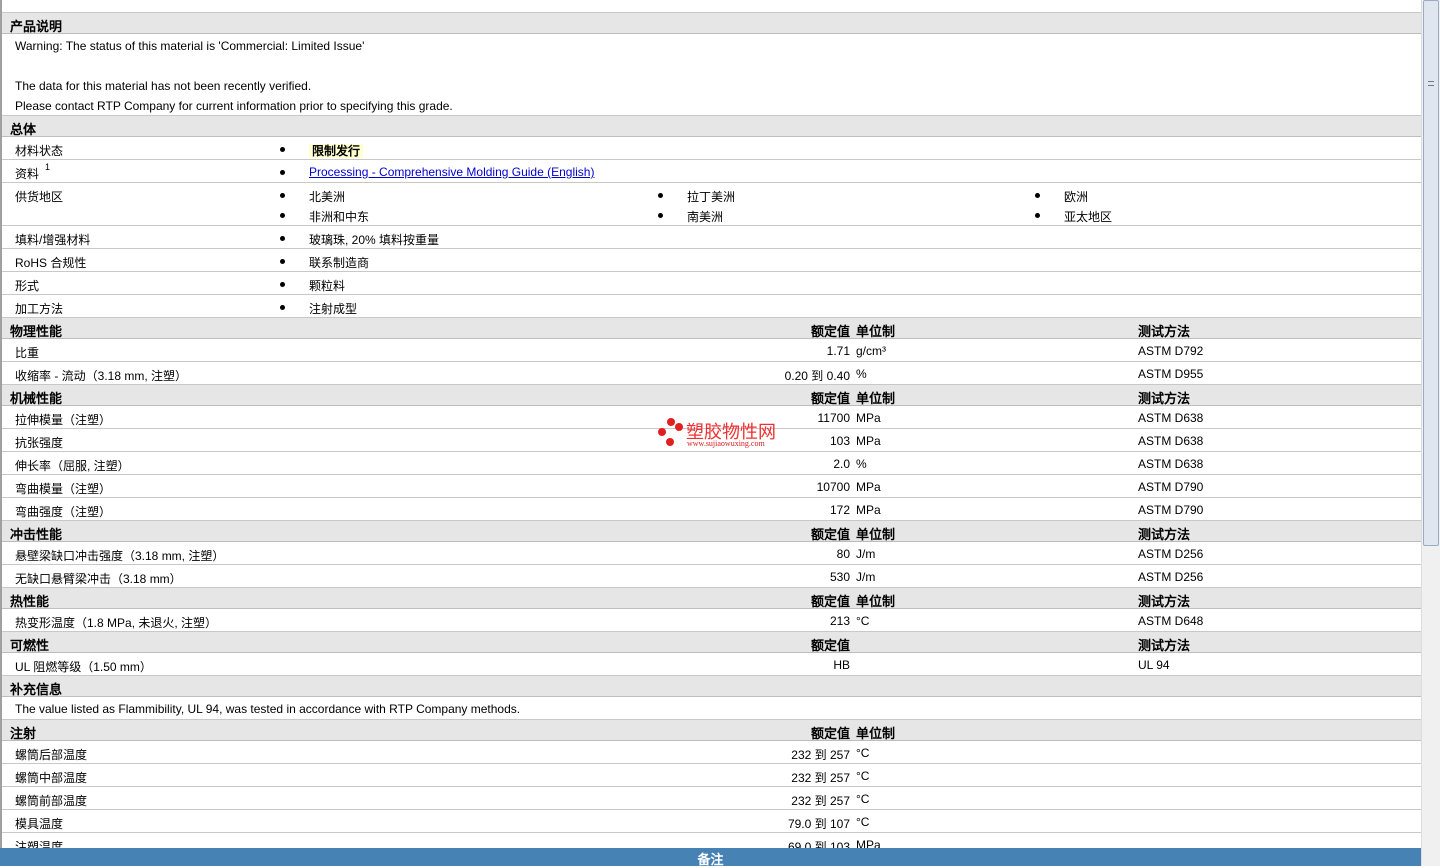 The width and height of the screenshot is (1440, 868). What do you see at coordinates (838, 351) in the screenshot?
I see `property-value: 1.71` at bounding box center [838, 351].